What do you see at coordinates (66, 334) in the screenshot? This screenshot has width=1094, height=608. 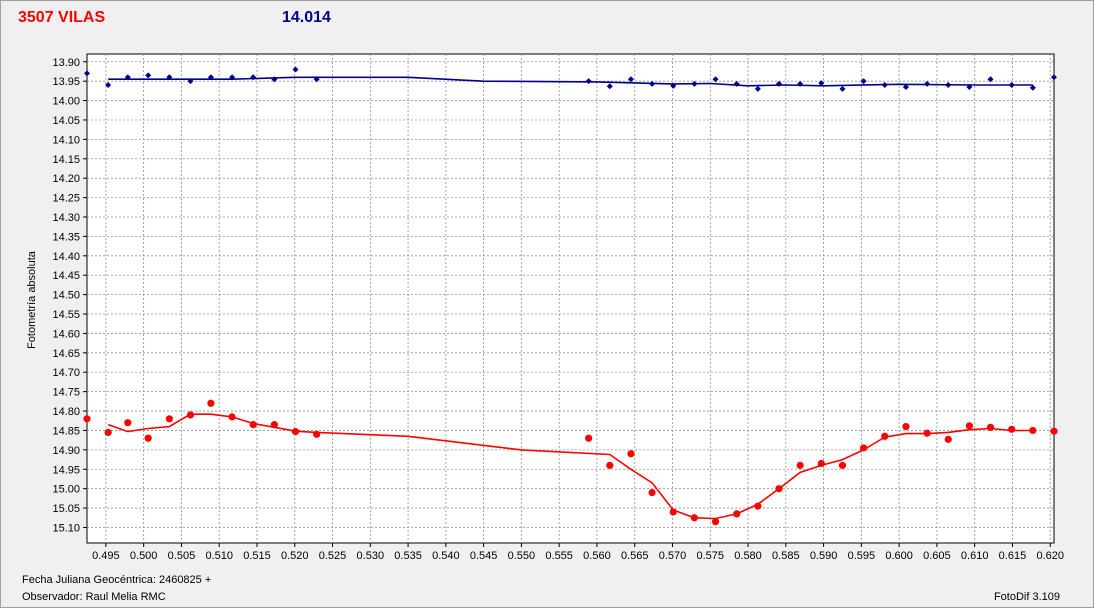 I see `y-tick-label: 14.60` at bounding box center [66, 334].